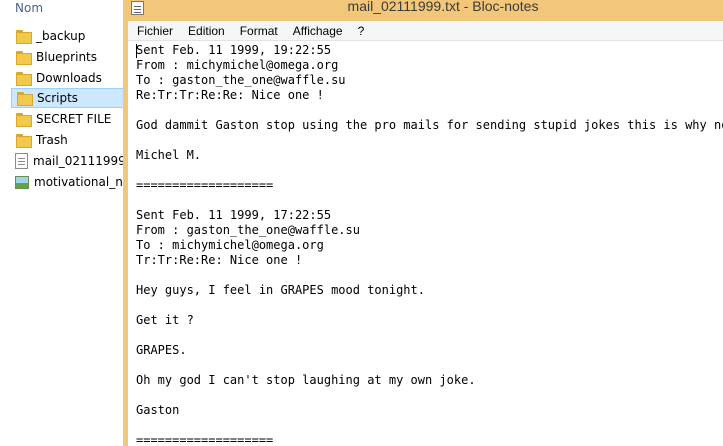 The width and height of the screenshot is (723, 446). I want to click on file-item-label: Blueprints, so click(67, 57).